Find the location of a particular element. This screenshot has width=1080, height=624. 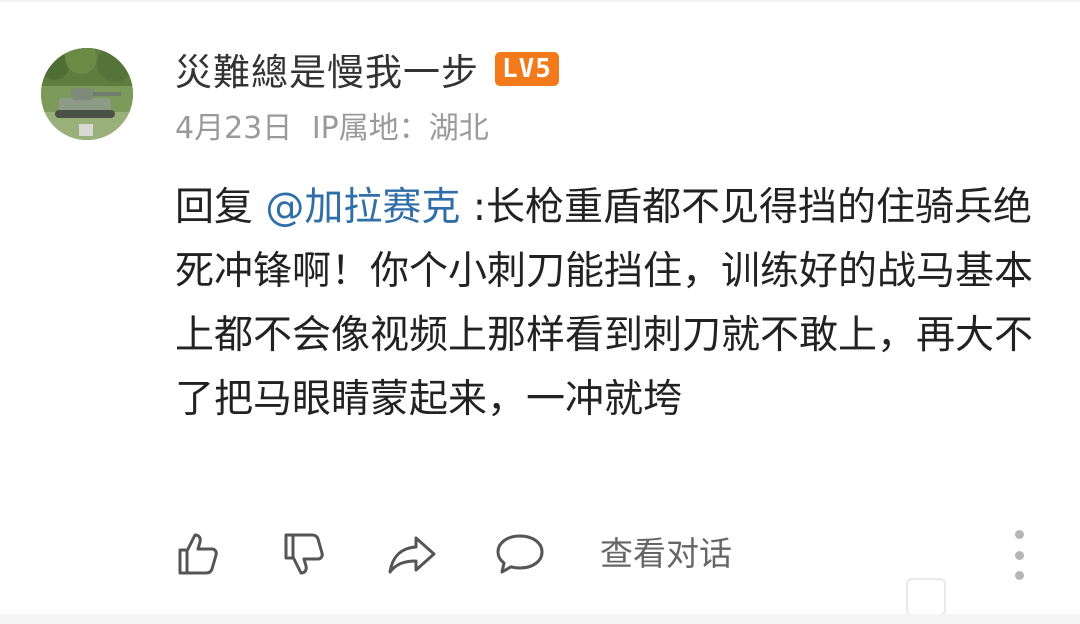

more-vertical-icon is located at coordinates (1019, 555).